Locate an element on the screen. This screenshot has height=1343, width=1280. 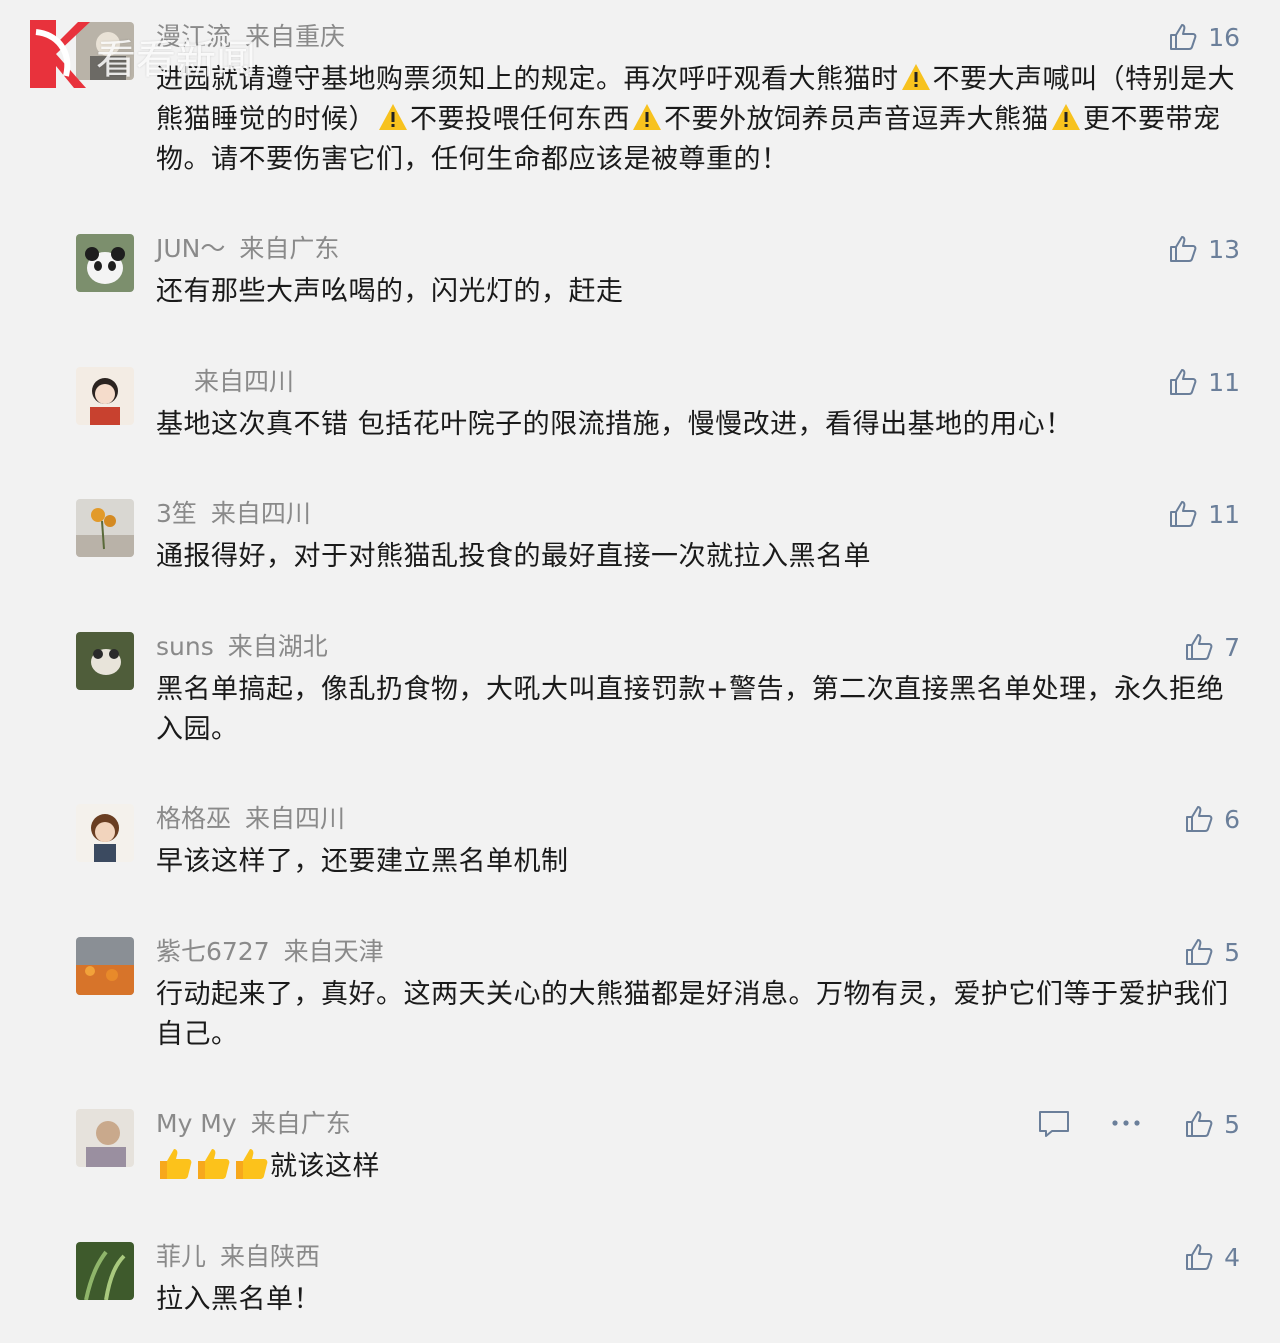
location: 来自天津 is located at coordinates (333, 951).